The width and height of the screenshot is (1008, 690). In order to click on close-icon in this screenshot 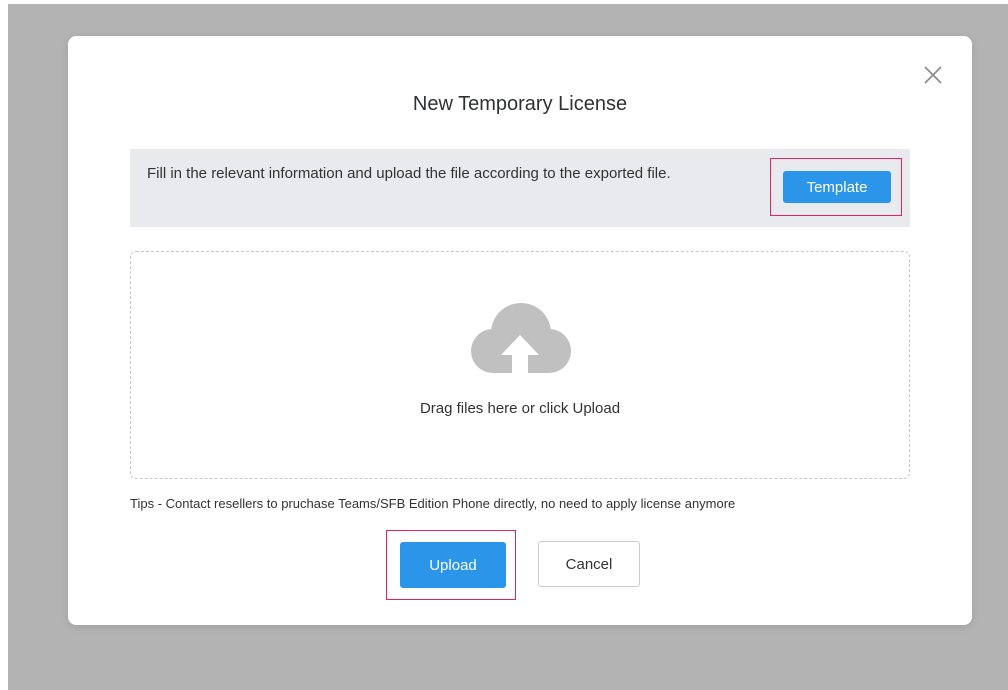, I will do `click(933, 75)`.